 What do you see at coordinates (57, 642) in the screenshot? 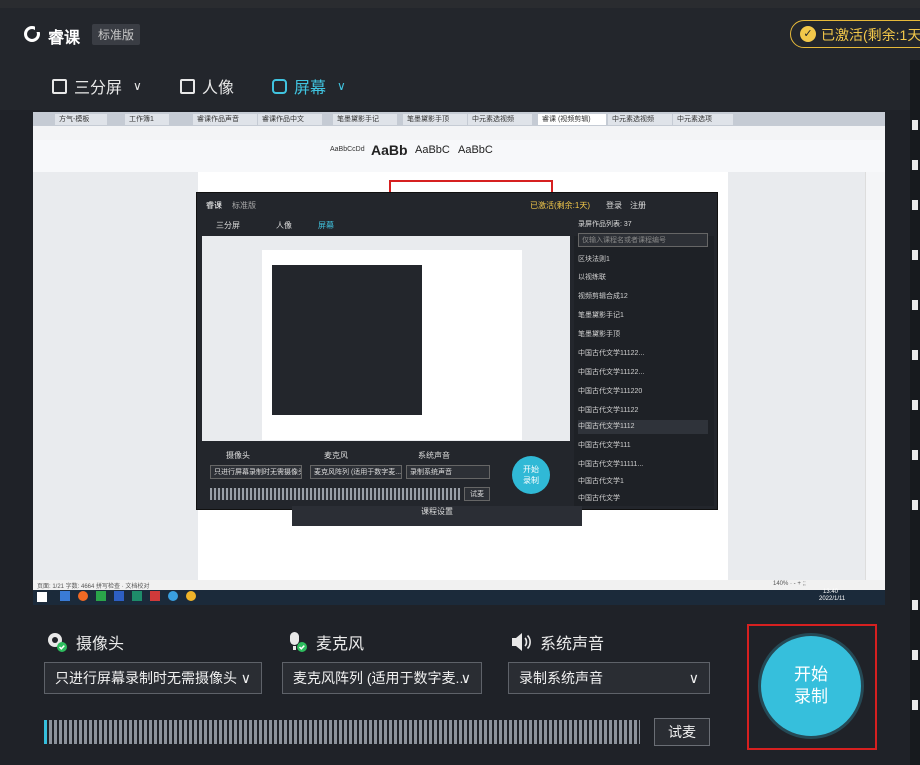
I see `camera-icon` at bounding box center [57, 642].